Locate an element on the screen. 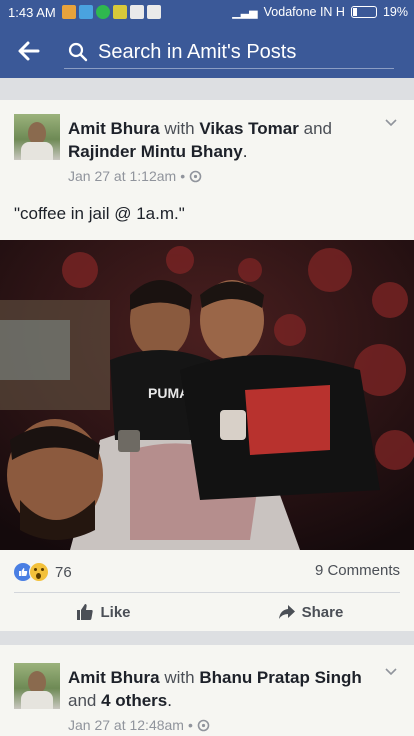  search-field is located at coordinates (229, 51).